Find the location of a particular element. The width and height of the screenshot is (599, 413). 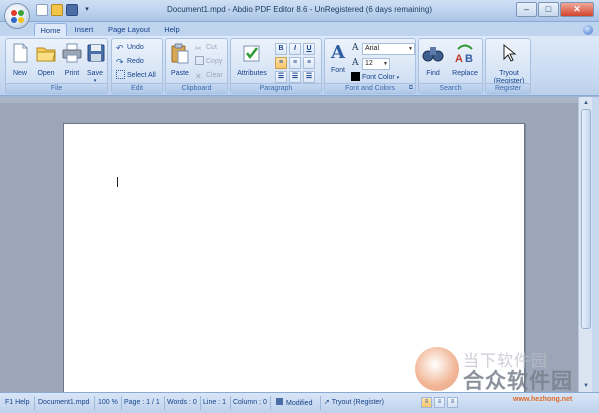

group-paragraph-label: Paragraph is located at coordinates (276, 88).